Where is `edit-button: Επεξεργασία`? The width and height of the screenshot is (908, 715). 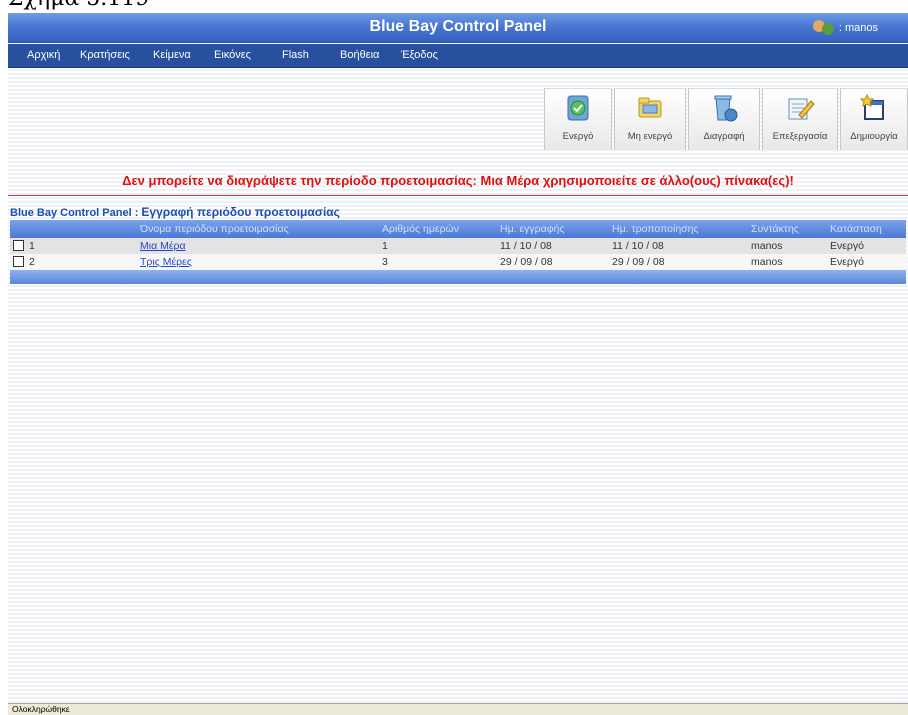 edit-button: Επεξεργασία is located at coordinates (800, 119).